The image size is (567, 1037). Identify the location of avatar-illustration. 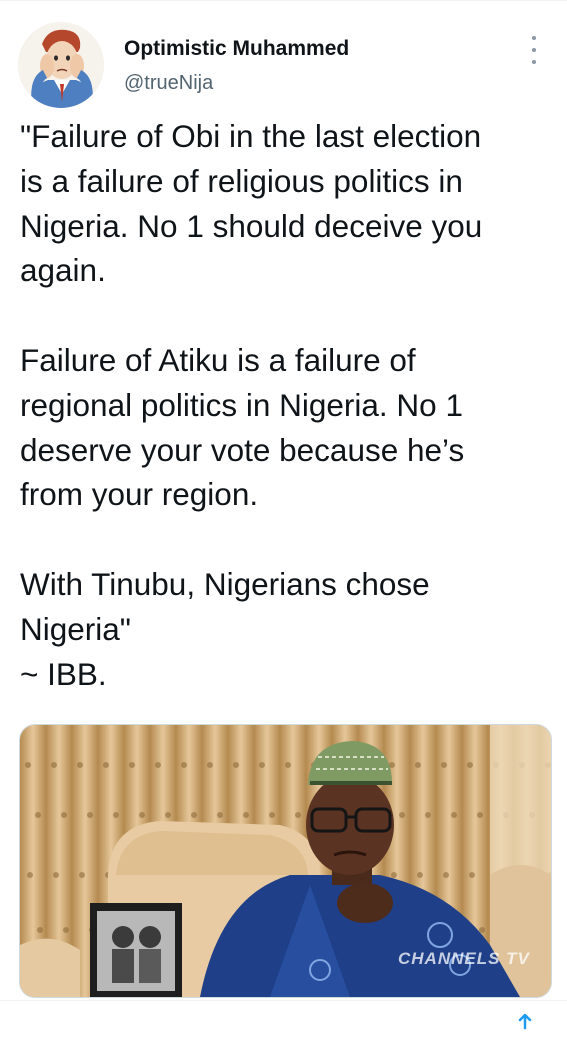
(61, 65).